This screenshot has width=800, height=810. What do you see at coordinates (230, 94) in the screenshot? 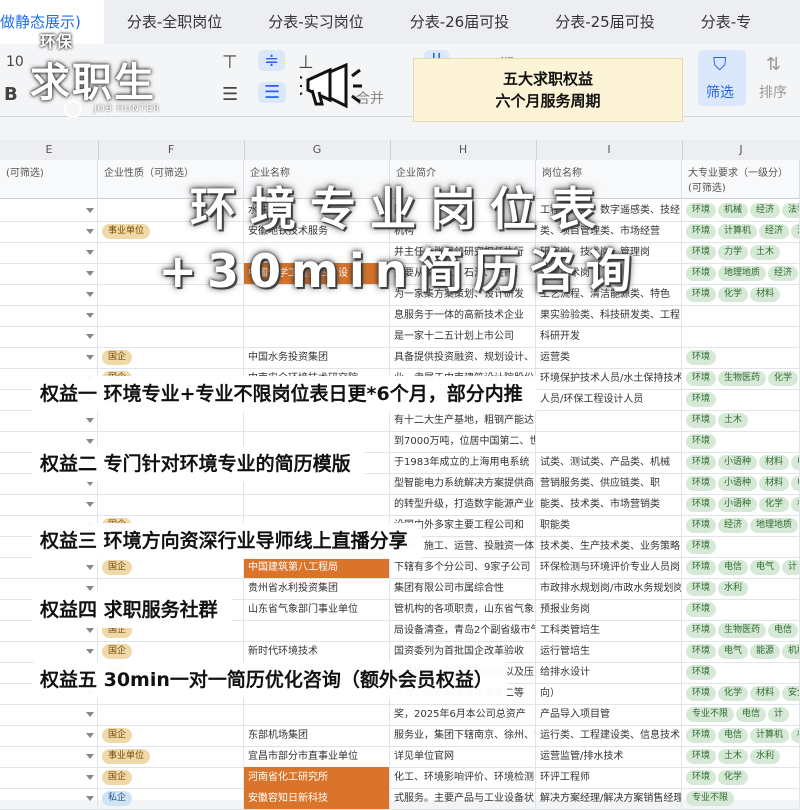
I see `align-left-icon: ☰` at bounding box center [230, 94].